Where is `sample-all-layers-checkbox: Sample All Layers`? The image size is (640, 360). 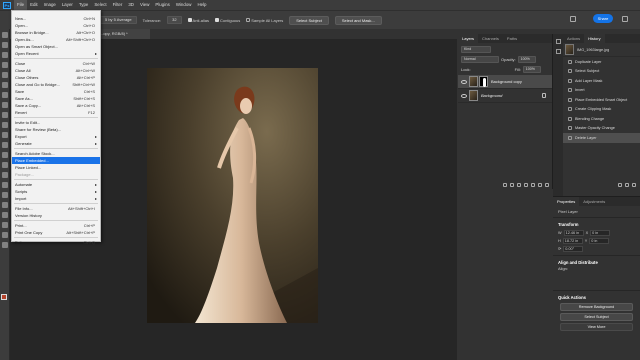 sample-all-layers-checkbox: Sample All Layers is located at coordinates (264, 20).